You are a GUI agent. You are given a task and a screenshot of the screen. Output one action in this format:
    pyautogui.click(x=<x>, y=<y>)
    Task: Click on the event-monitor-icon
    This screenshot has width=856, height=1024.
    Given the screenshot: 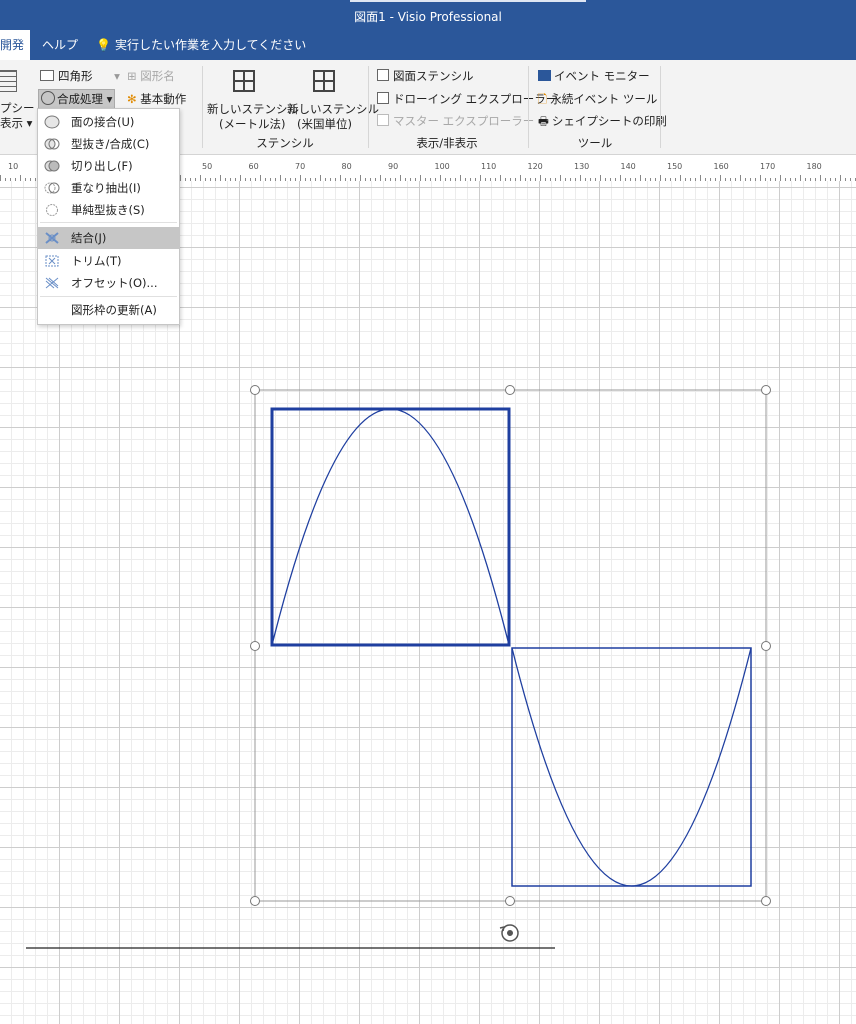 What is the action you would take?
    pyautogui.click(x=544, y=75)
    